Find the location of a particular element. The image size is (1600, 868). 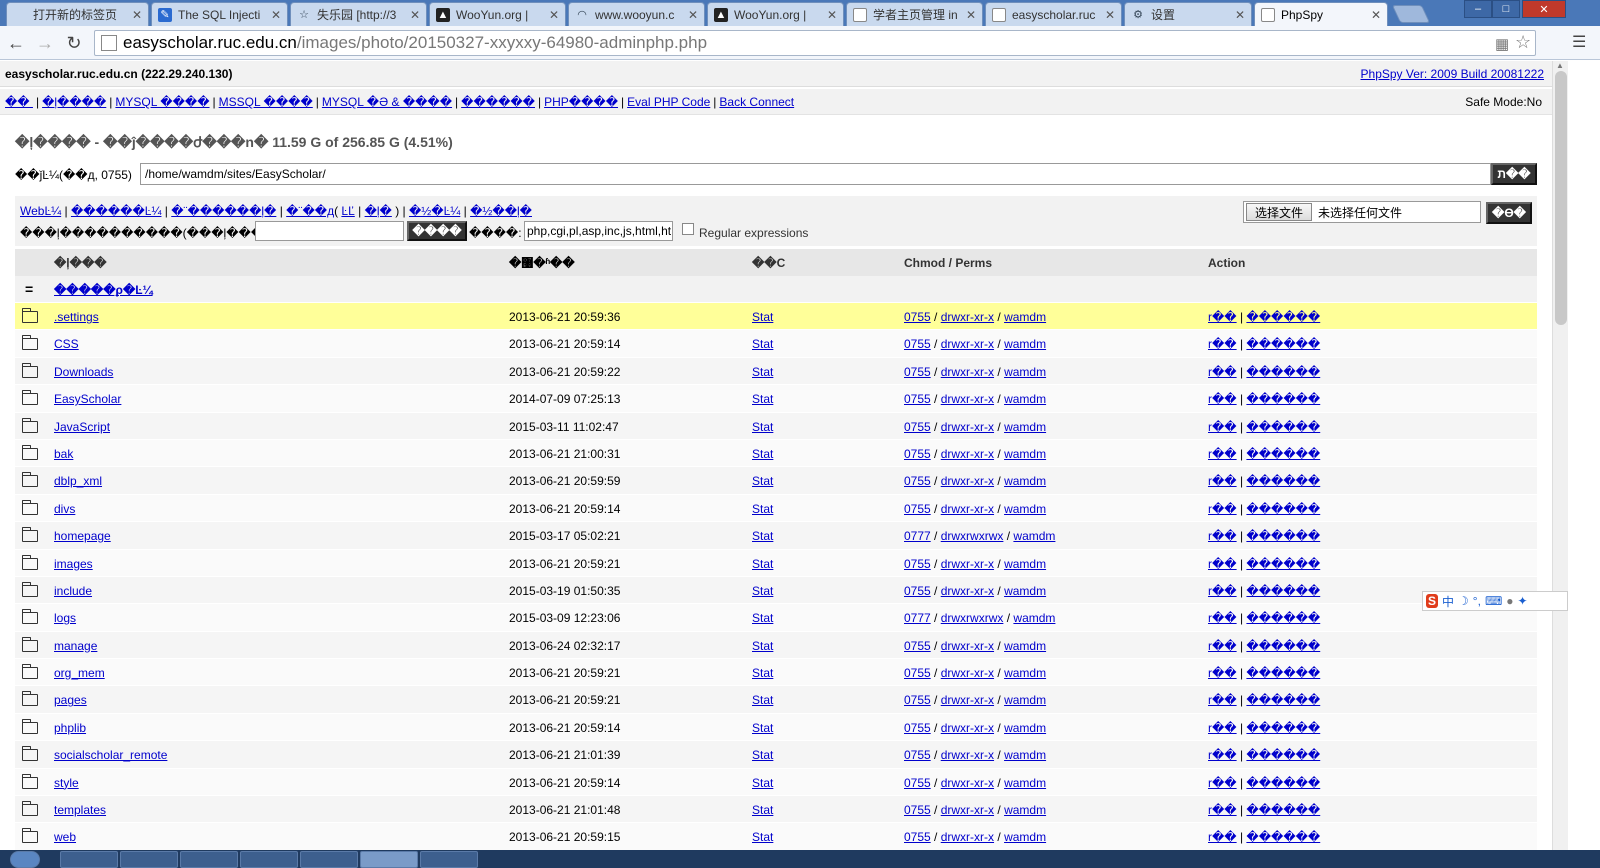

dir-name-link: phplib is located at coordinates (70, 728).